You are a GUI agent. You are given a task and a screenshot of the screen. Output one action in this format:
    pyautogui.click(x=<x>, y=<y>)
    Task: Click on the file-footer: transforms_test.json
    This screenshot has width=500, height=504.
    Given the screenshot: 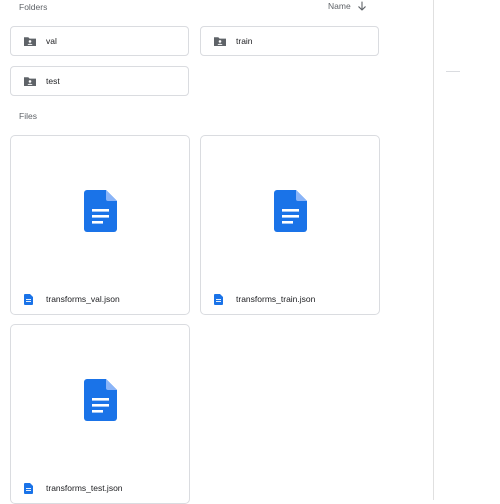 What is the action you would take?
    pyautogui.click(x=100, y=488)
    